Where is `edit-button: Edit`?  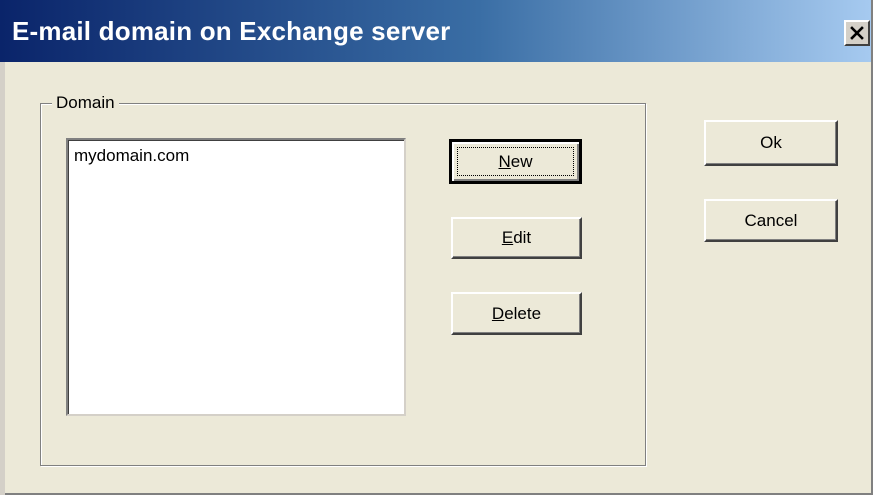 edit-button: Edit is located at coordinates (516, 238).